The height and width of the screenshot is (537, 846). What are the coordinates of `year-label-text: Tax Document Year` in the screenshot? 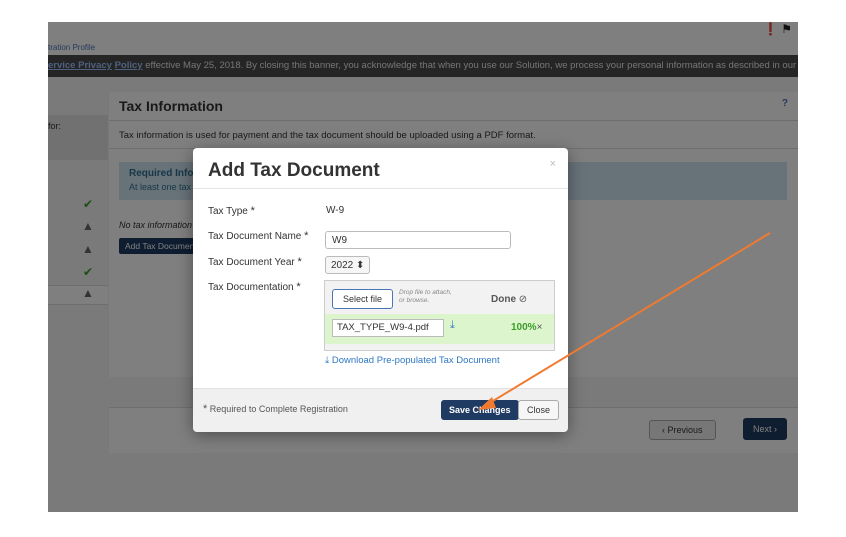 It's located at (251, 262).